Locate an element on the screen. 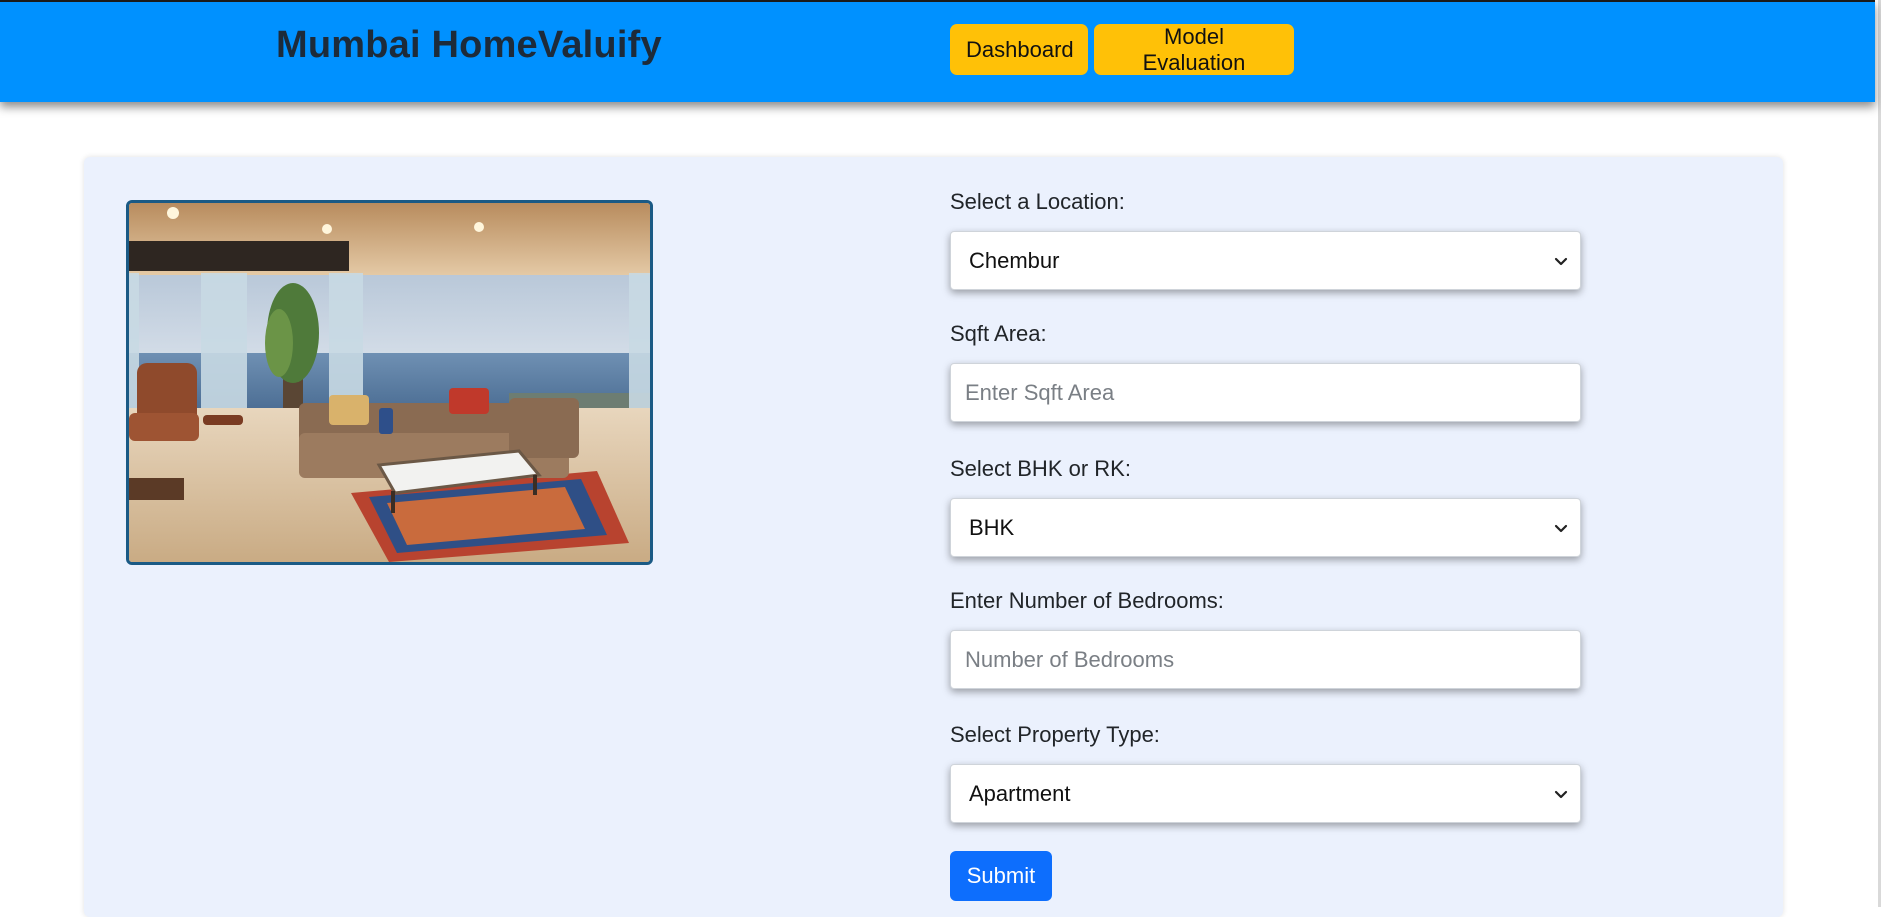 The image size is (1881, 917). bhk-rk-label: Select BHK or RK: is located at coordinates (1040, 468).